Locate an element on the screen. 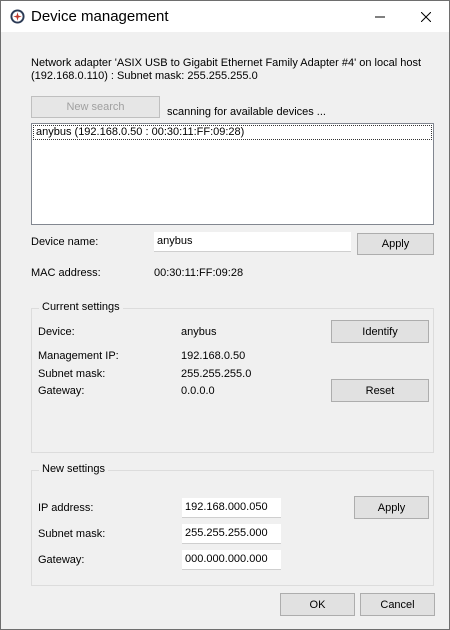  minimize-icon is located at coordinates (380, 16).